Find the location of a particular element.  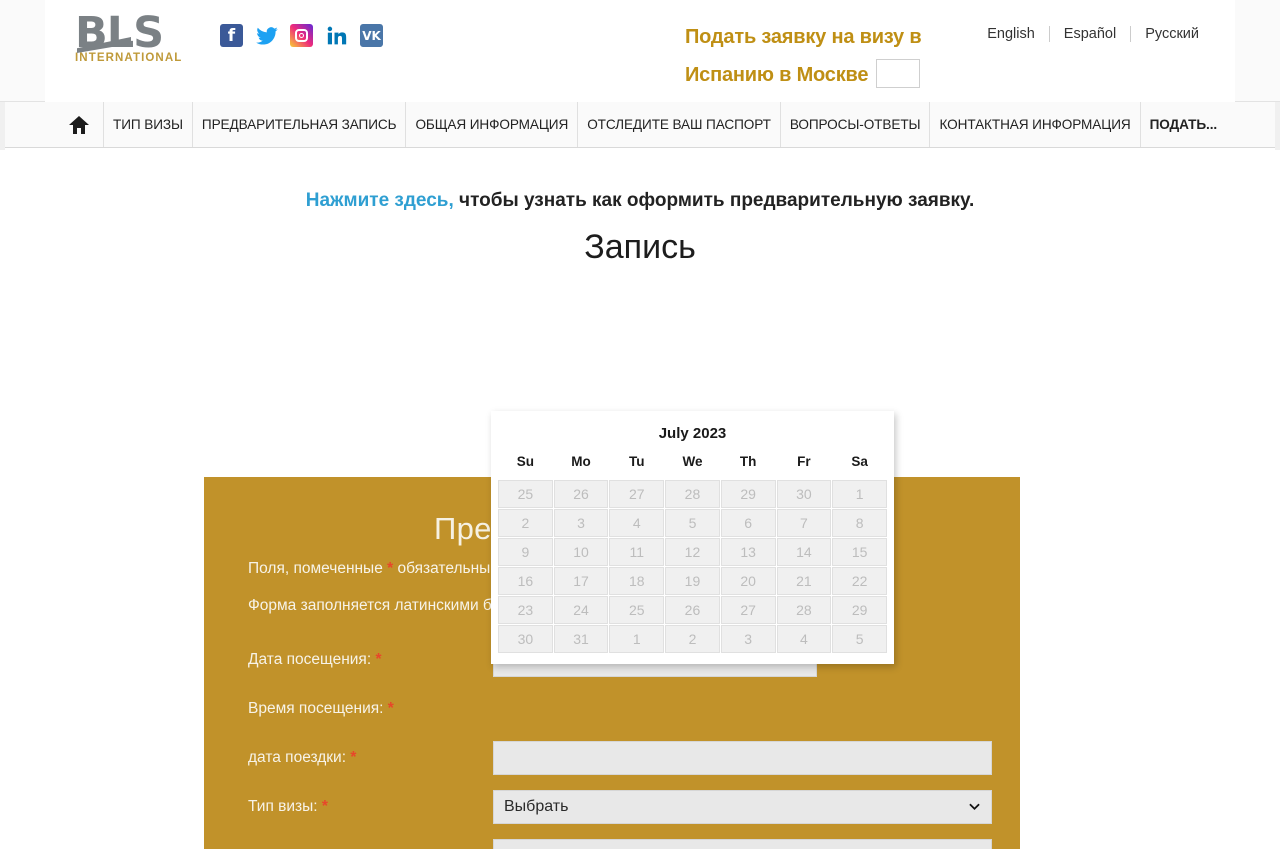

field-row-visit-time: Время посещения: * is located at coordinates (619, 708).